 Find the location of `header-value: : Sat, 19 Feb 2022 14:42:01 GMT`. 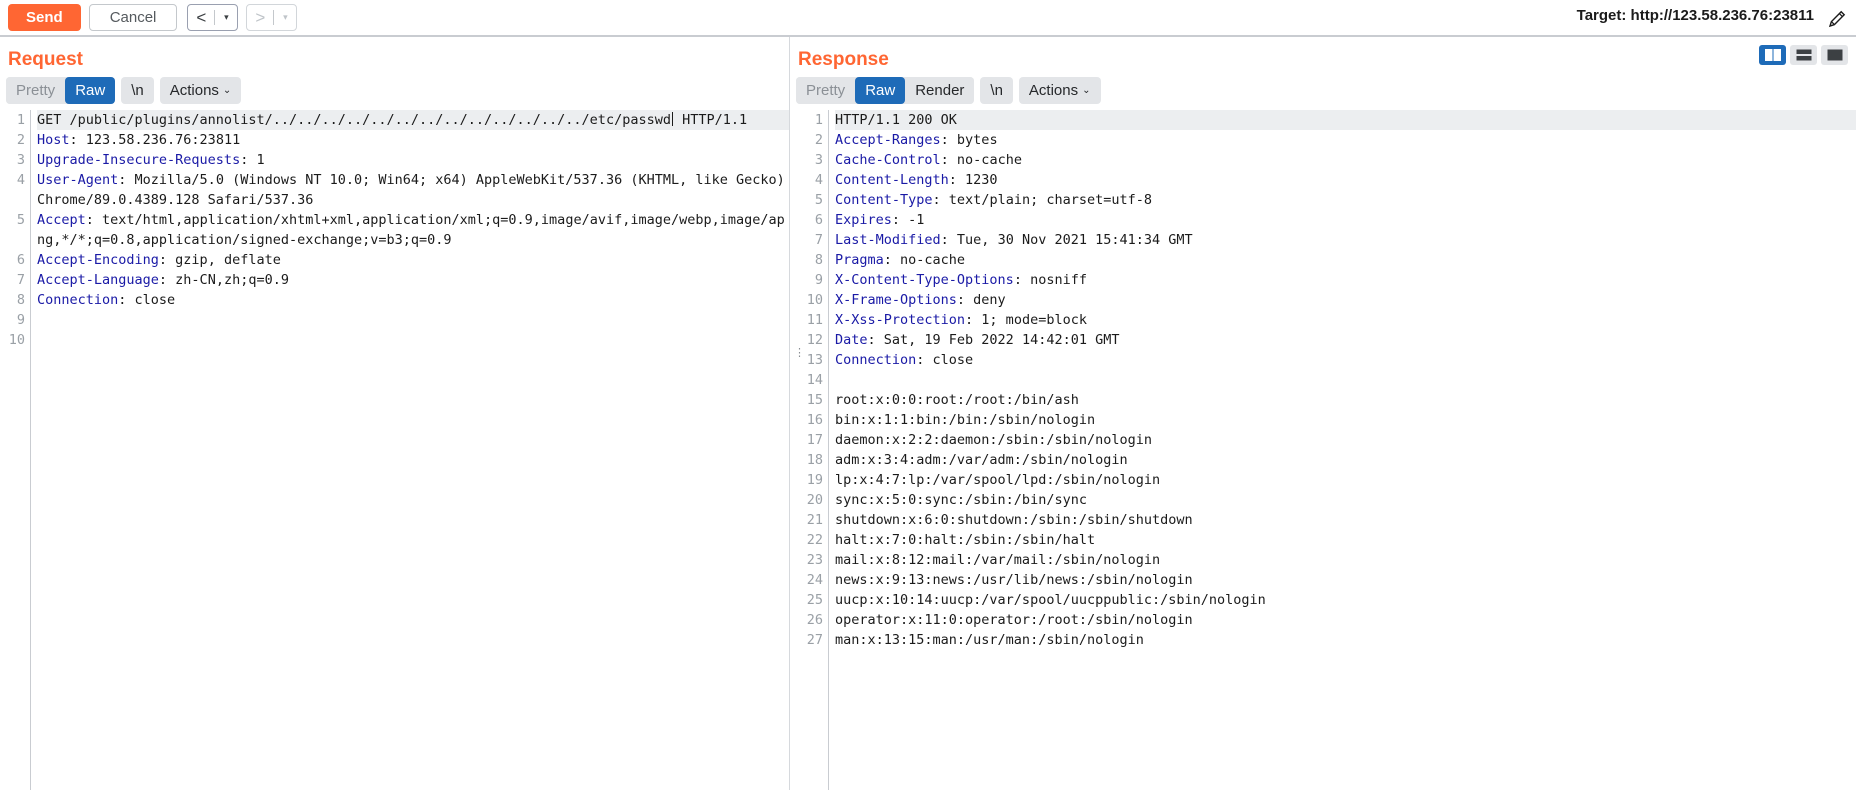

header-value: : Sat, 19 Feb 2022 14:42:01 GMT is located at coordinates (993, 340).